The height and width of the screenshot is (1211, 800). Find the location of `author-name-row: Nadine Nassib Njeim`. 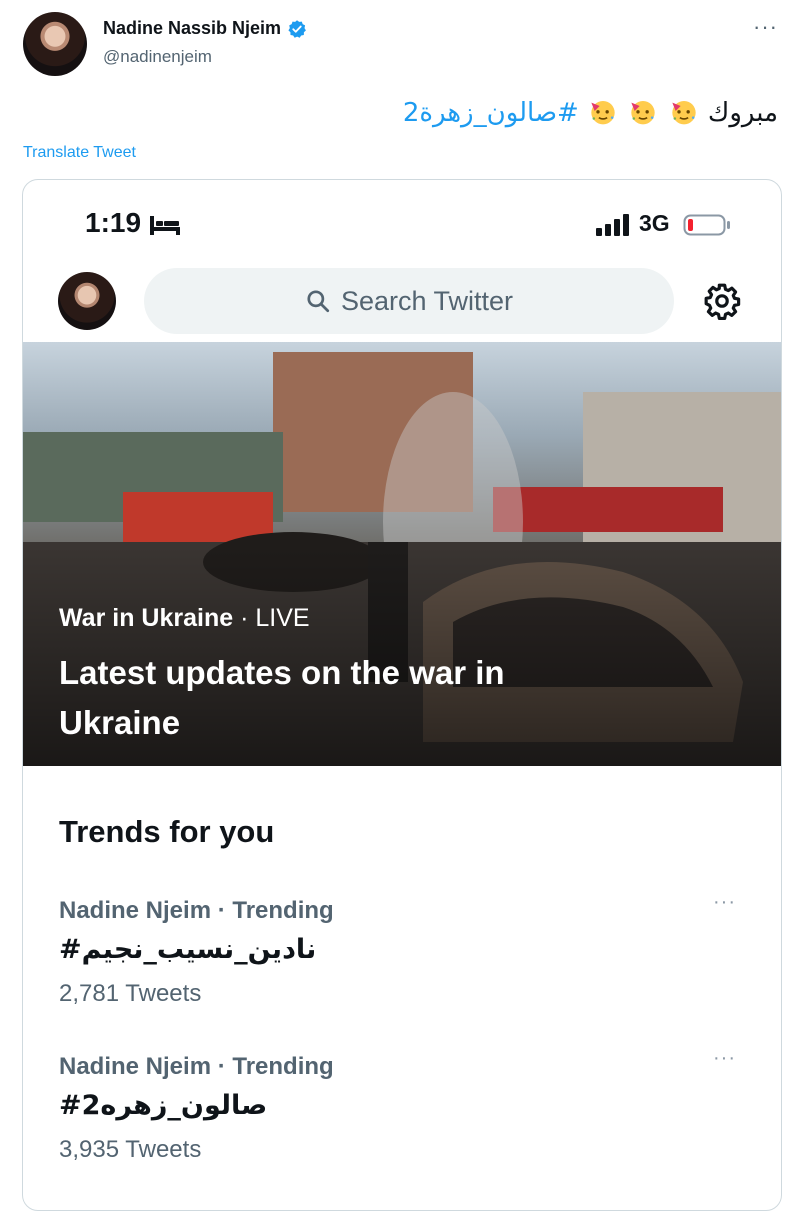

author-name-row: Nadine Nassib Njeim is located at coordinates (205, 28).